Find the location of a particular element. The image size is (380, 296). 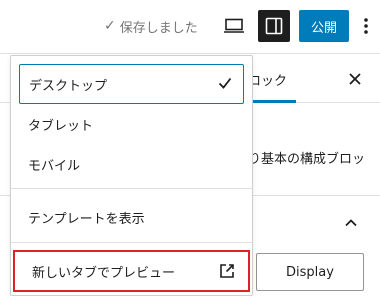

external-link-icon is located at coordinates (227, 271).